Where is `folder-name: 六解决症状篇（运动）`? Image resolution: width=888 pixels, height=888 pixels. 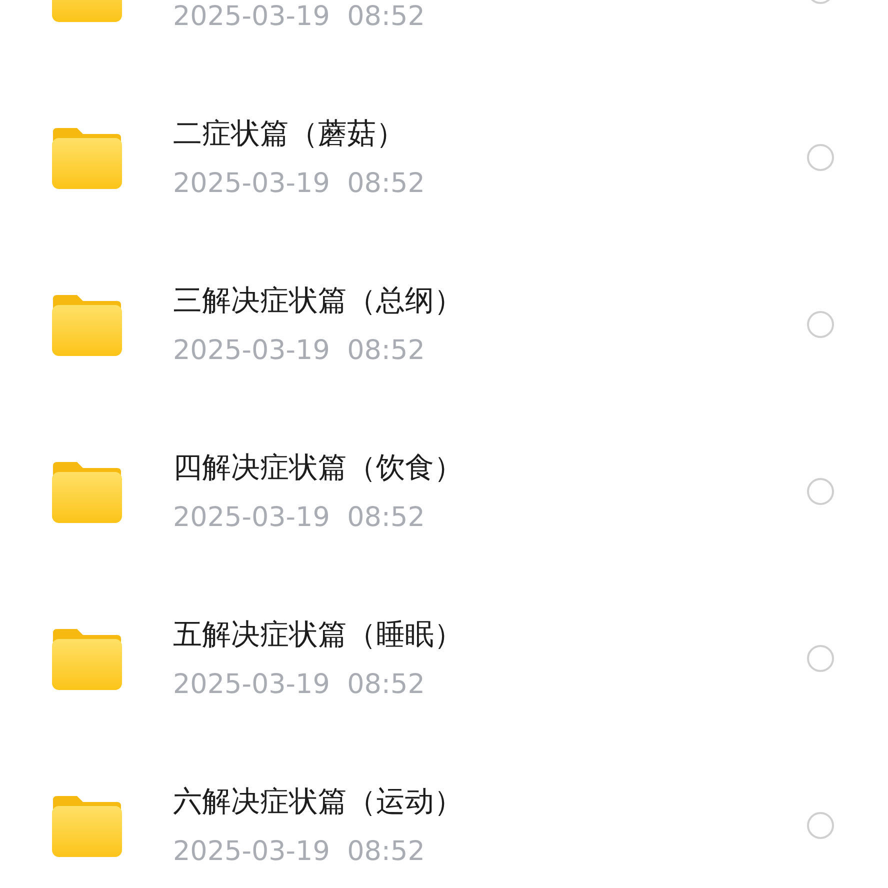
folder-name: 六解决症状篇（运动） is located at coordinates (318, 801).